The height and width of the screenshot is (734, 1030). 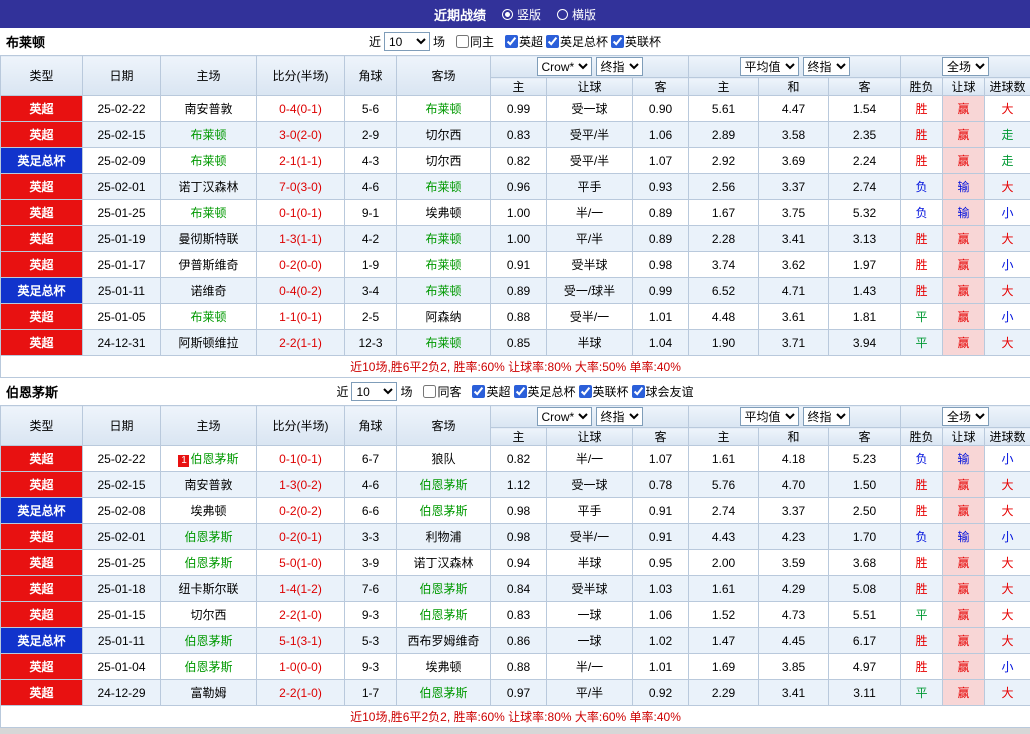 What do you see at coordinates (209, 76) in the screenshot?
I see `col-header-home: 主场` at bounding box center [209, 76].